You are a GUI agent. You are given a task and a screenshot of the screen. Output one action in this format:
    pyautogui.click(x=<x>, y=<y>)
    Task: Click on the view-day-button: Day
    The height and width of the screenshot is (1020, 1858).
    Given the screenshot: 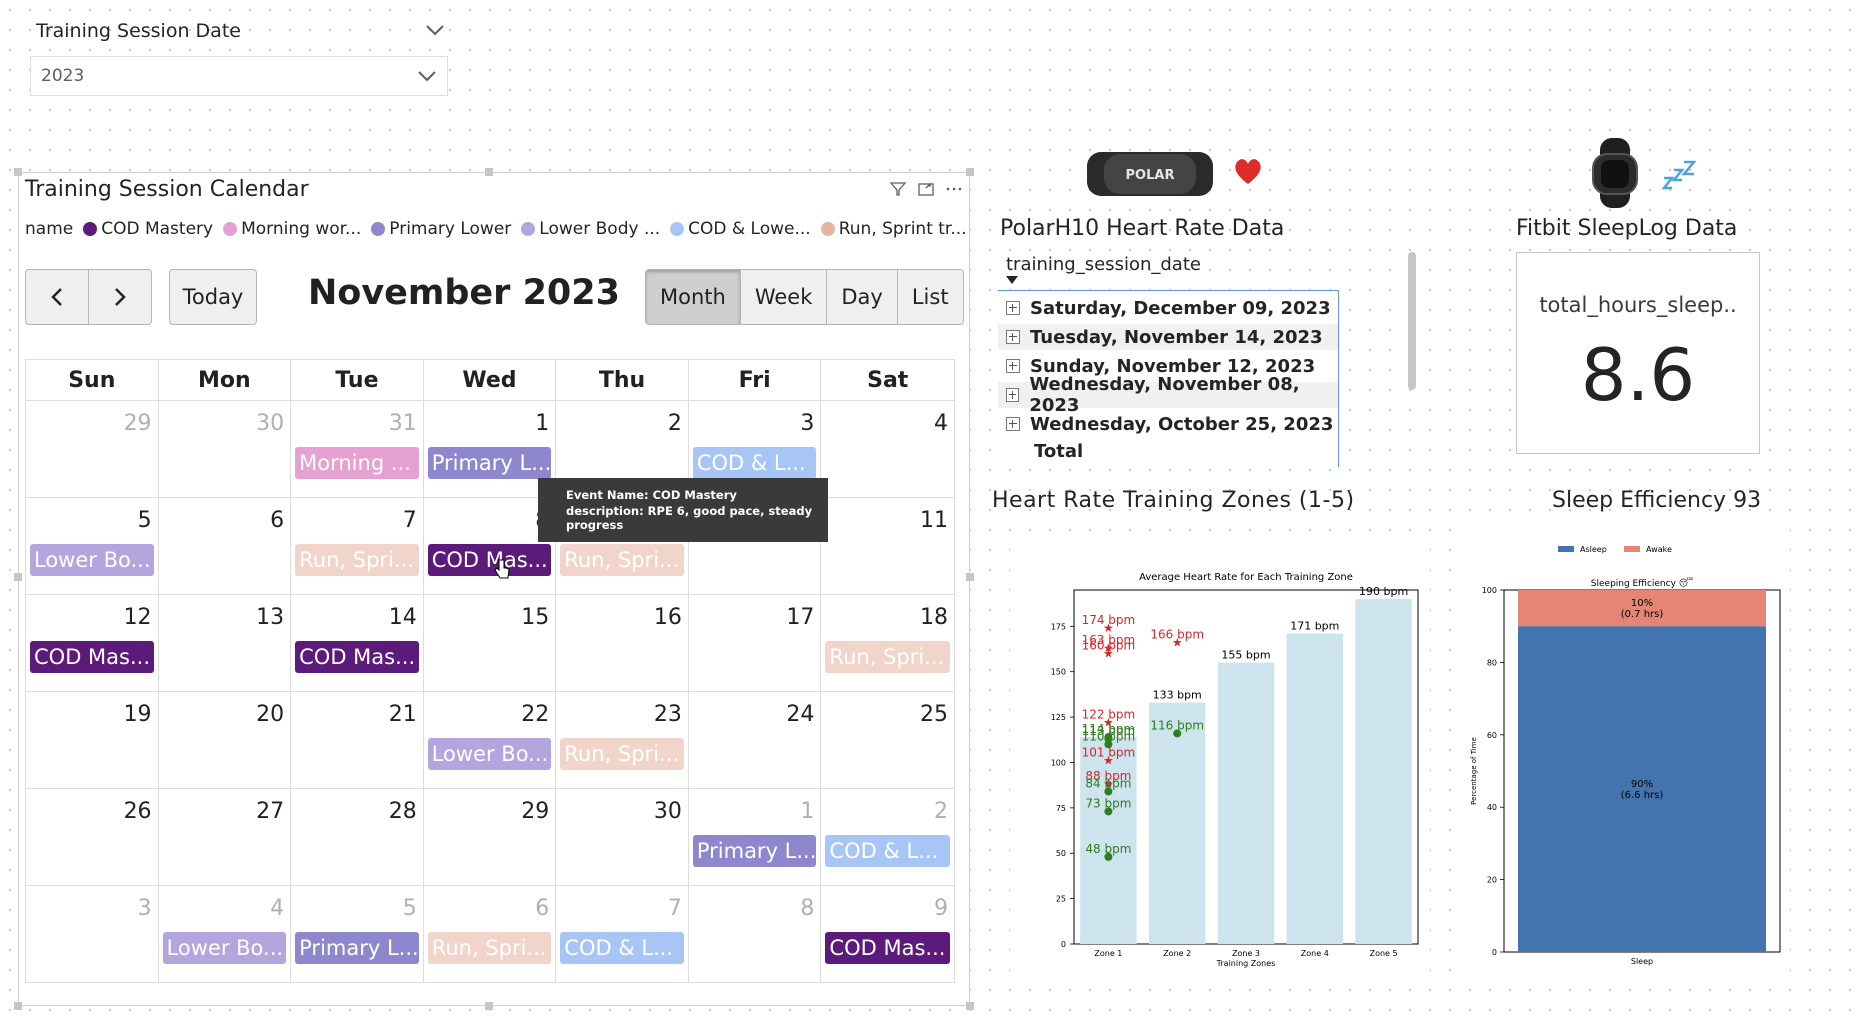 What is the action you would take?
    pyautogui.click(x=862, y=297)
    